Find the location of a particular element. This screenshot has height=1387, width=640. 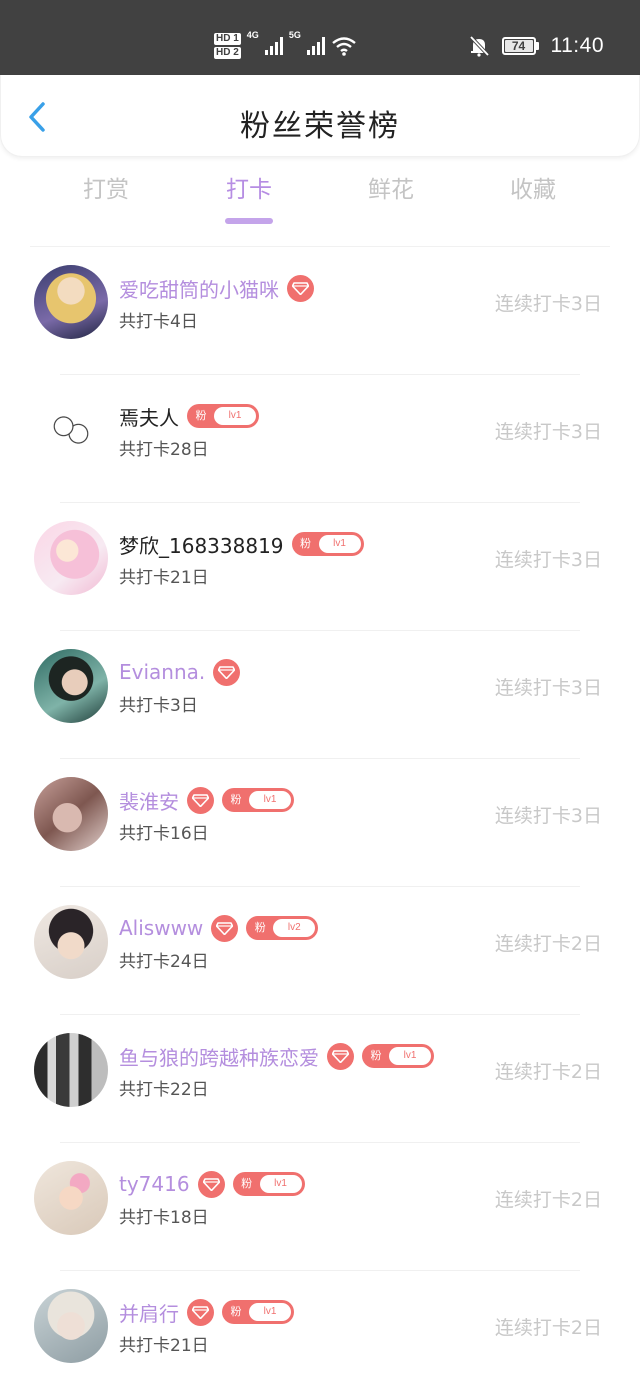

tab-checkin: 打卡 is located at coordinates (249, 197).